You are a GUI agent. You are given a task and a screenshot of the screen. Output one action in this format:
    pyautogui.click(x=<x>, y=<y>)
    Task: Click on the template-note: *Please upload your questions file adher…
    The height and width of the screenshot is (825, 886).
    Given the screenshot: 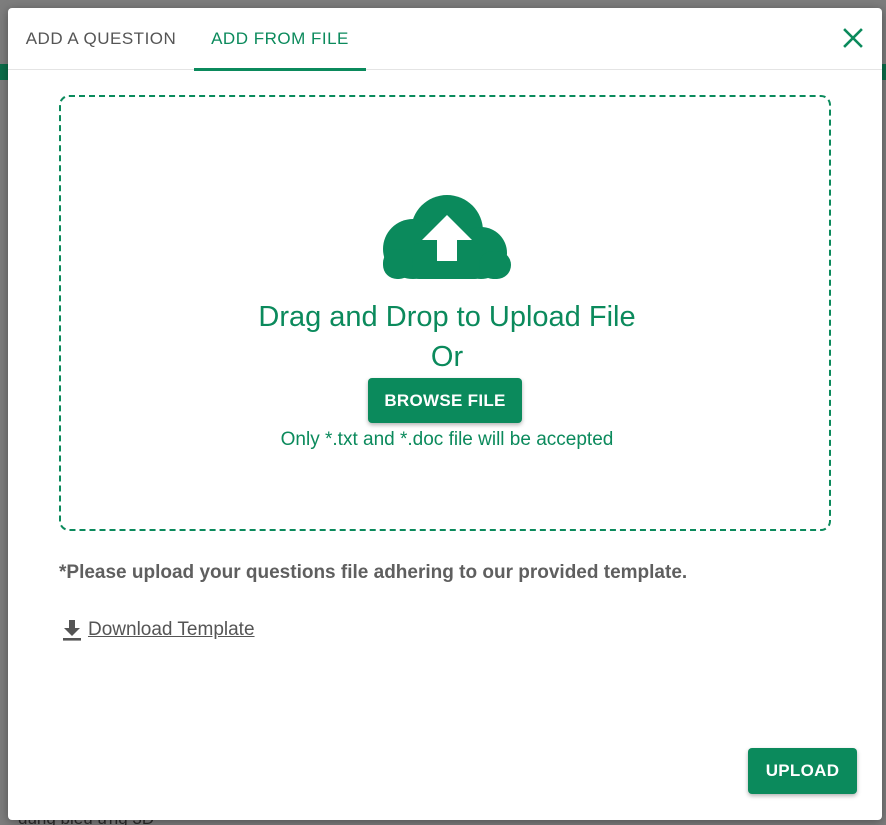 What is the action you would take?
    pyautogui.click(x=373, y=572)
    